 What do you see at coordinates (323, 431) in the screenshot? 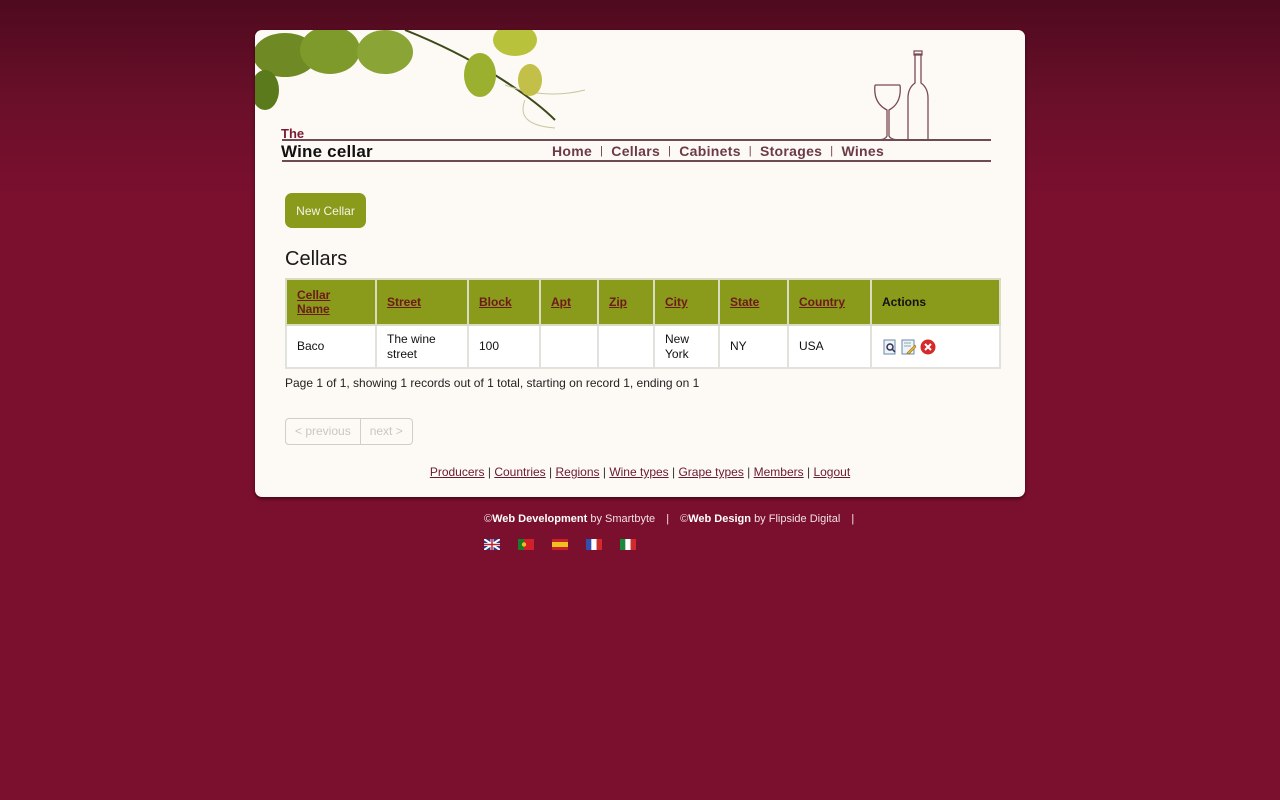
I see `previous-button: < previous` at bounding box center [323, 431].